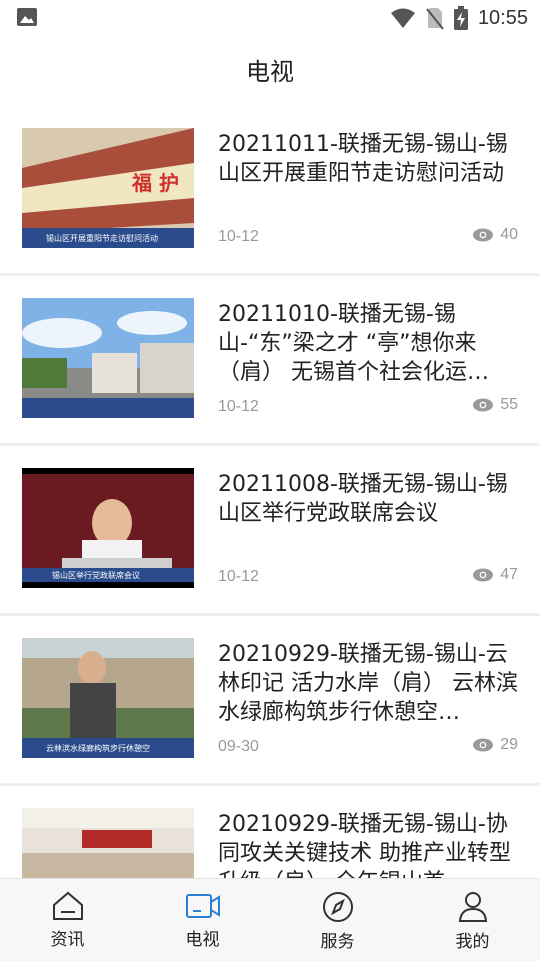 The height and width of the screenshot is (961, 540). Describe the element at coordinates (337, 907) in the screenshot. I see `compass-icon` at that location.